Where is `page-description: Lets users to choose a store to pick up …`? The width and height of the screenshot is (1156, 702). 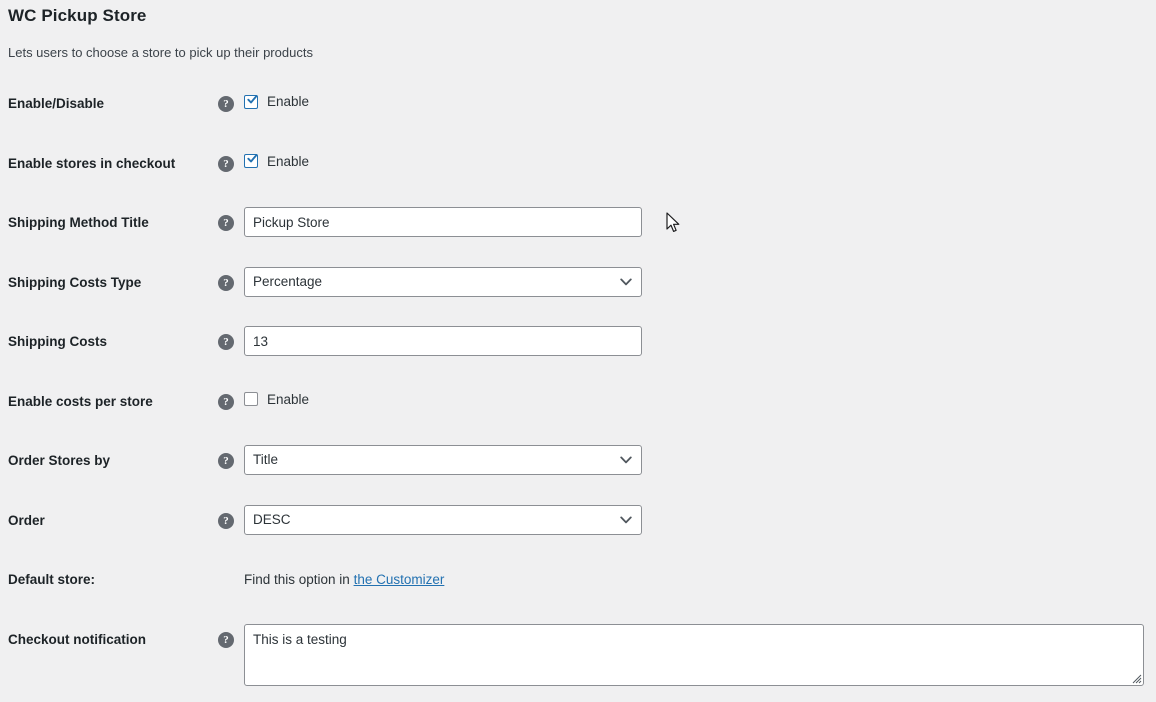
page-description: Lets users to choose a store to pick up … is located at coordinates (160, 52).